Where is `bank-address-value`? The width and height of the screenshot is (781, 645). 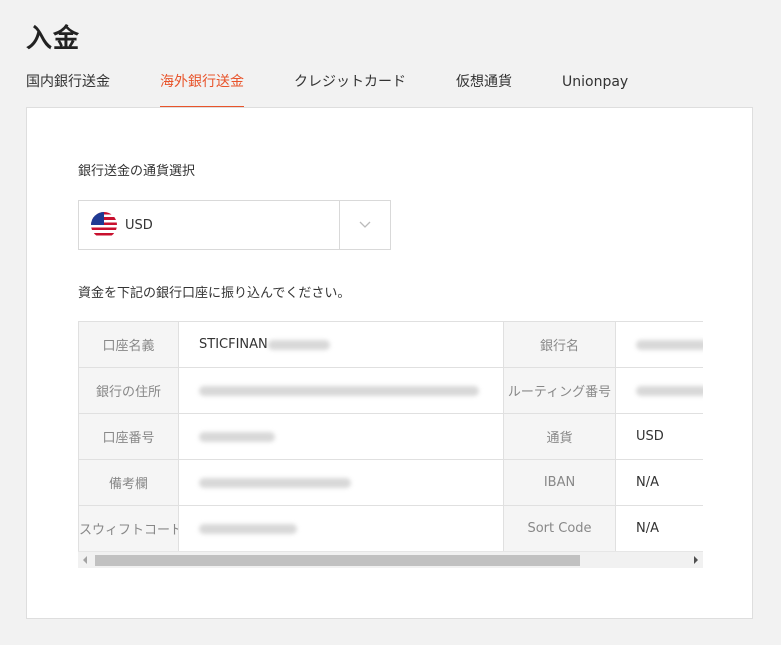 bank-address-value is located at coordinates (341, 390).